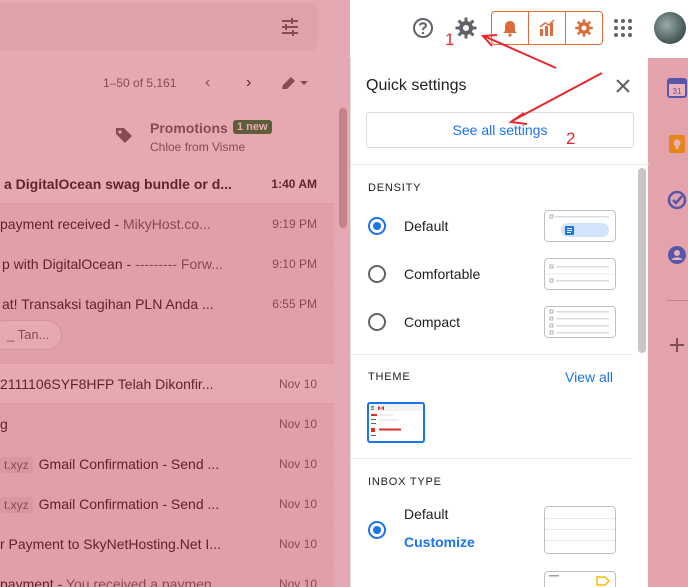  I want to click on apps-grid-icon, so click(623, 28).